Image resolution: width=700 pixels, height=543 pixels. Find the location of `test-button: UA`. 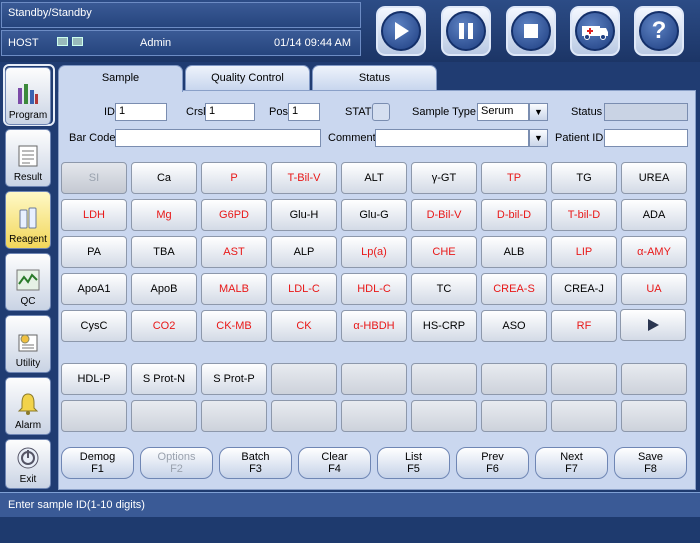

test-button: UA is located at coordinates (654, 289).